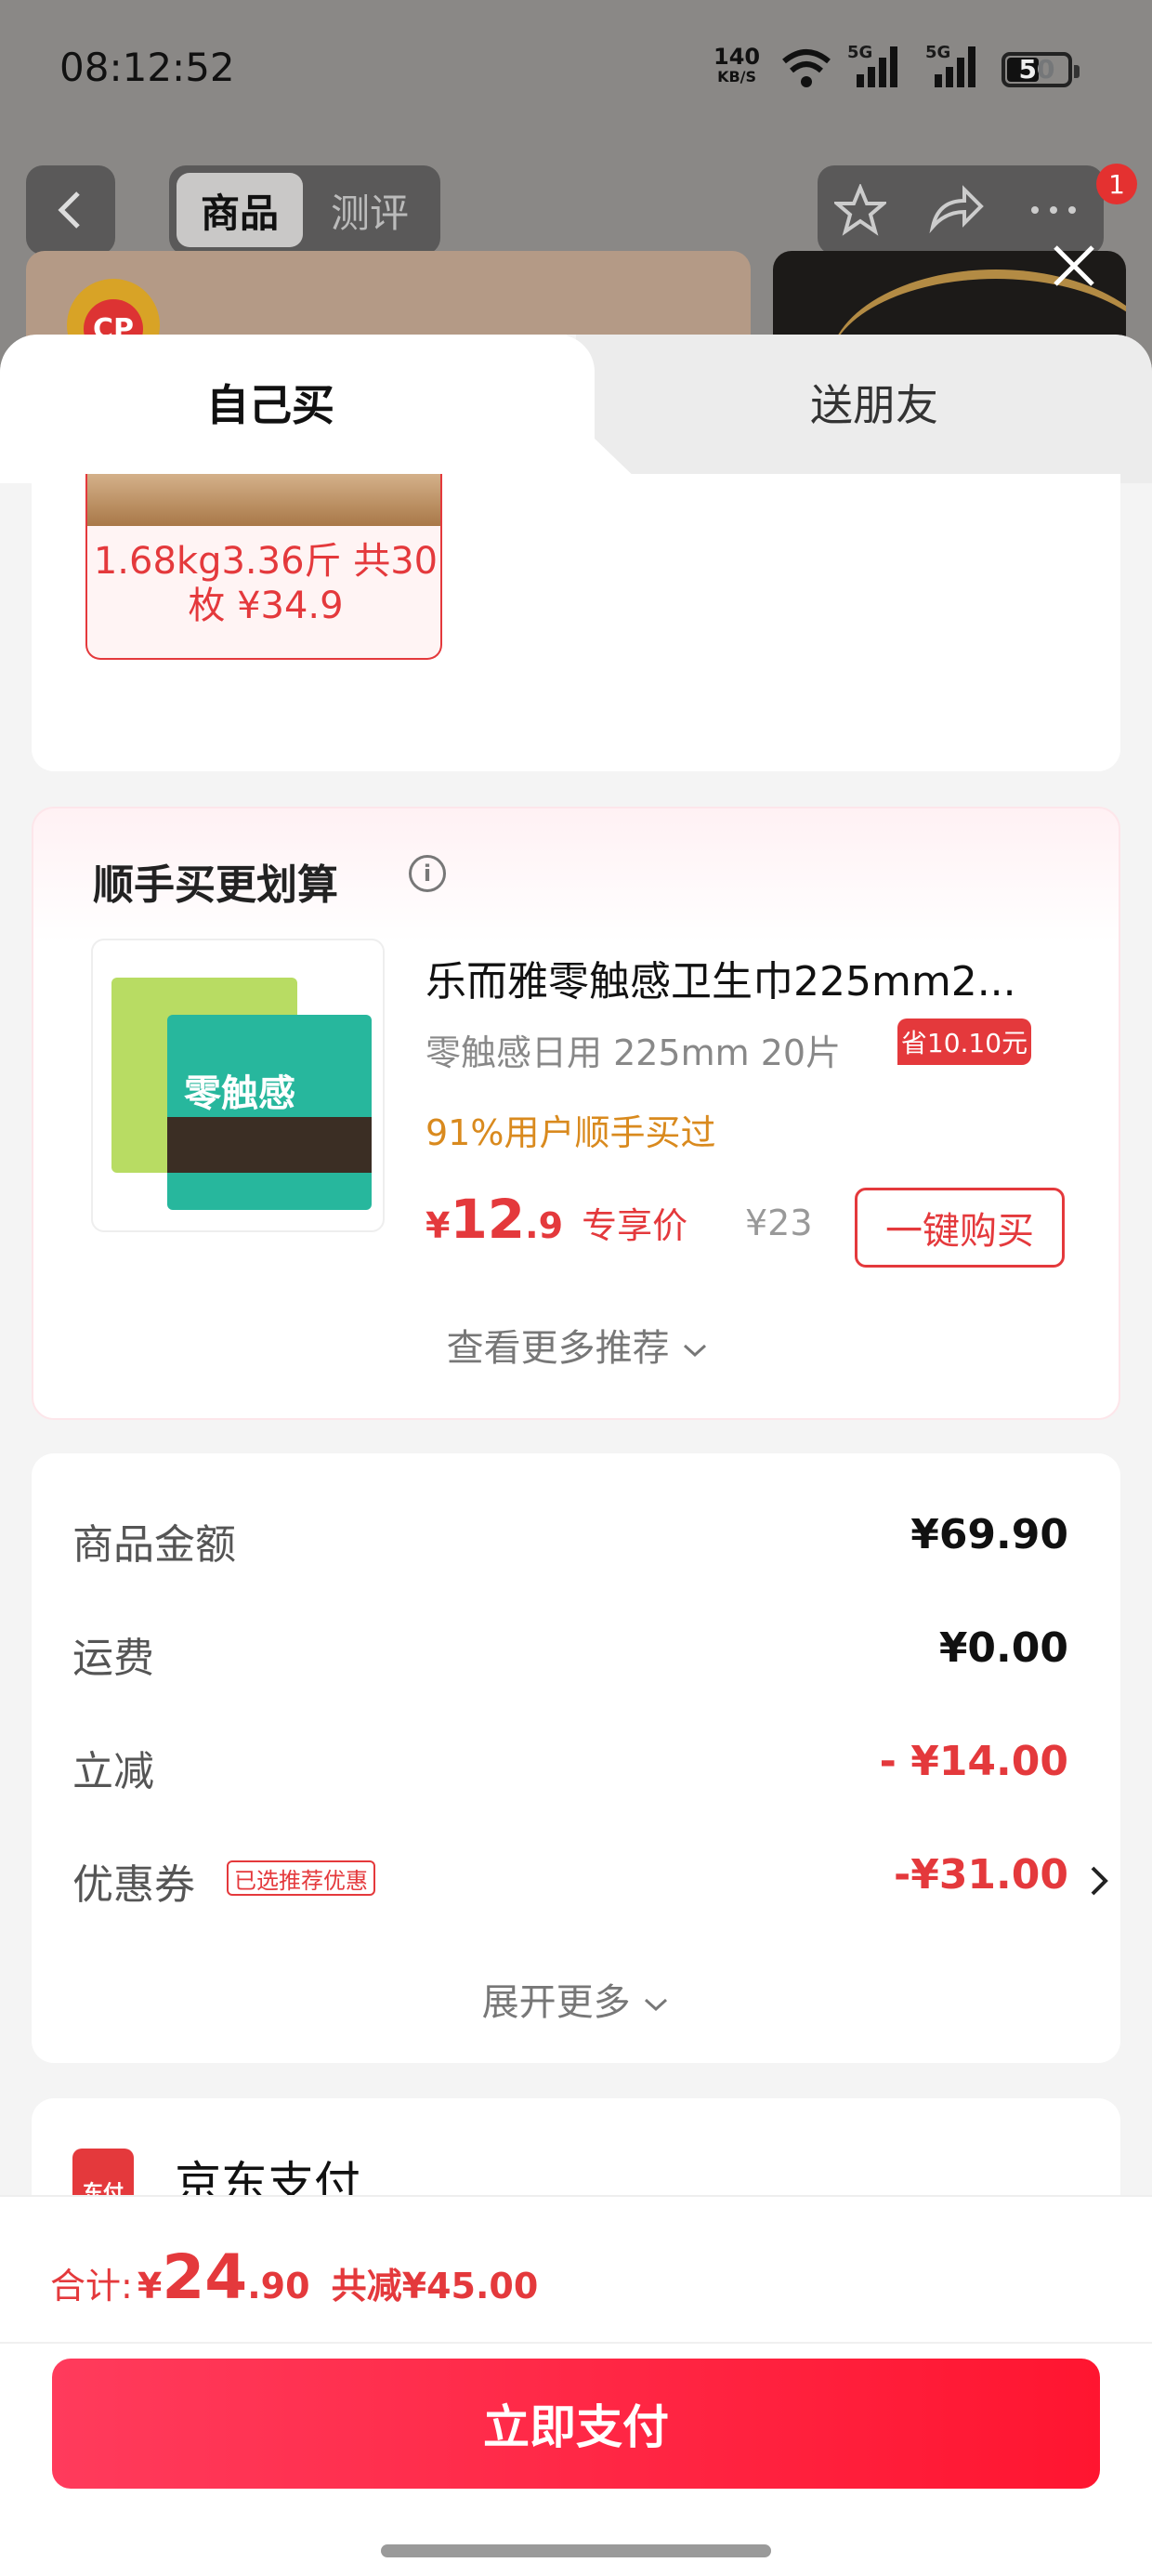 The image size is (1152, 2576). Describe the element at coordinates (558, 1348) in the screenshot. I see `more-recommendations-label: 查看更多推荐` at that location.